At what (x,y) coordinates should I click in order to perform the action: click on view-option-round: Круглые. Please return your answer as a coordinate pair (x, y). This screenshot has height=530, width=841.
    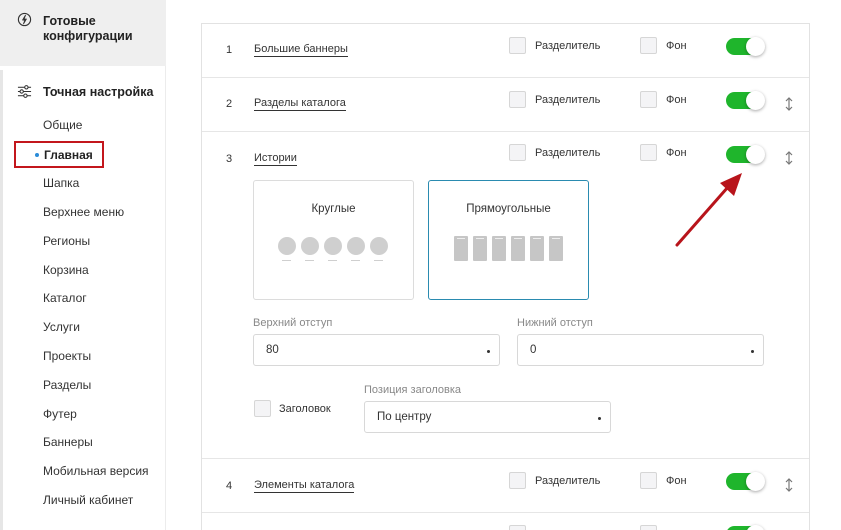
    Looking at the image, I should click on (333, 240).